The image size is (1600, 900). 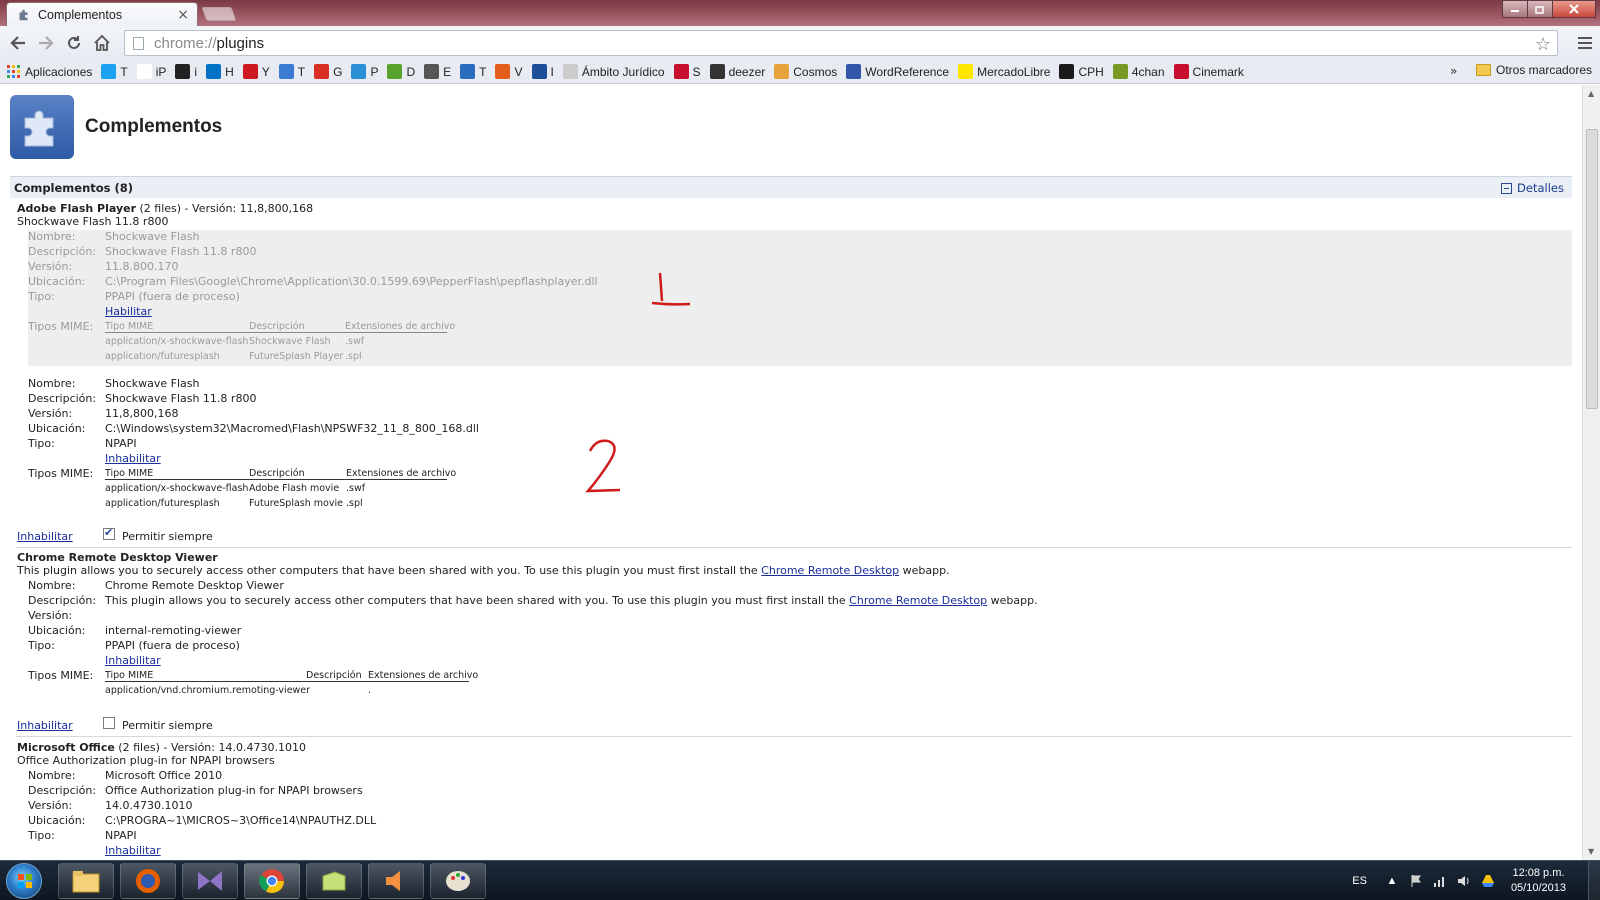 What do you see at coordinates (196, 71) in the screenshot?
I see `bookmark-label: i` at bounding box center [196, 71].